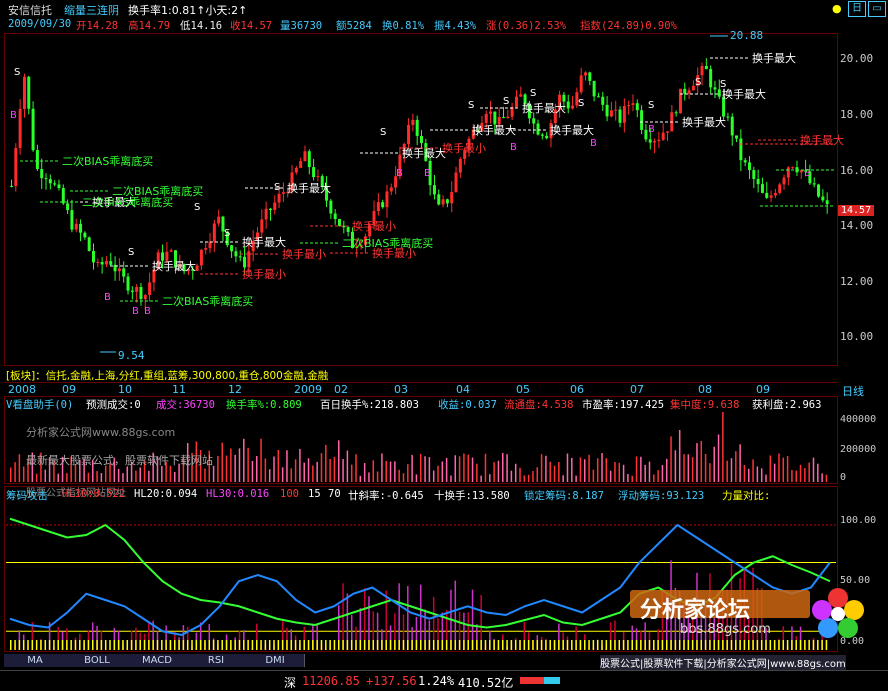  Describe the element at coordinates (436, 681) in the screenshot. I see `market-pct: 1.24%` at that location.